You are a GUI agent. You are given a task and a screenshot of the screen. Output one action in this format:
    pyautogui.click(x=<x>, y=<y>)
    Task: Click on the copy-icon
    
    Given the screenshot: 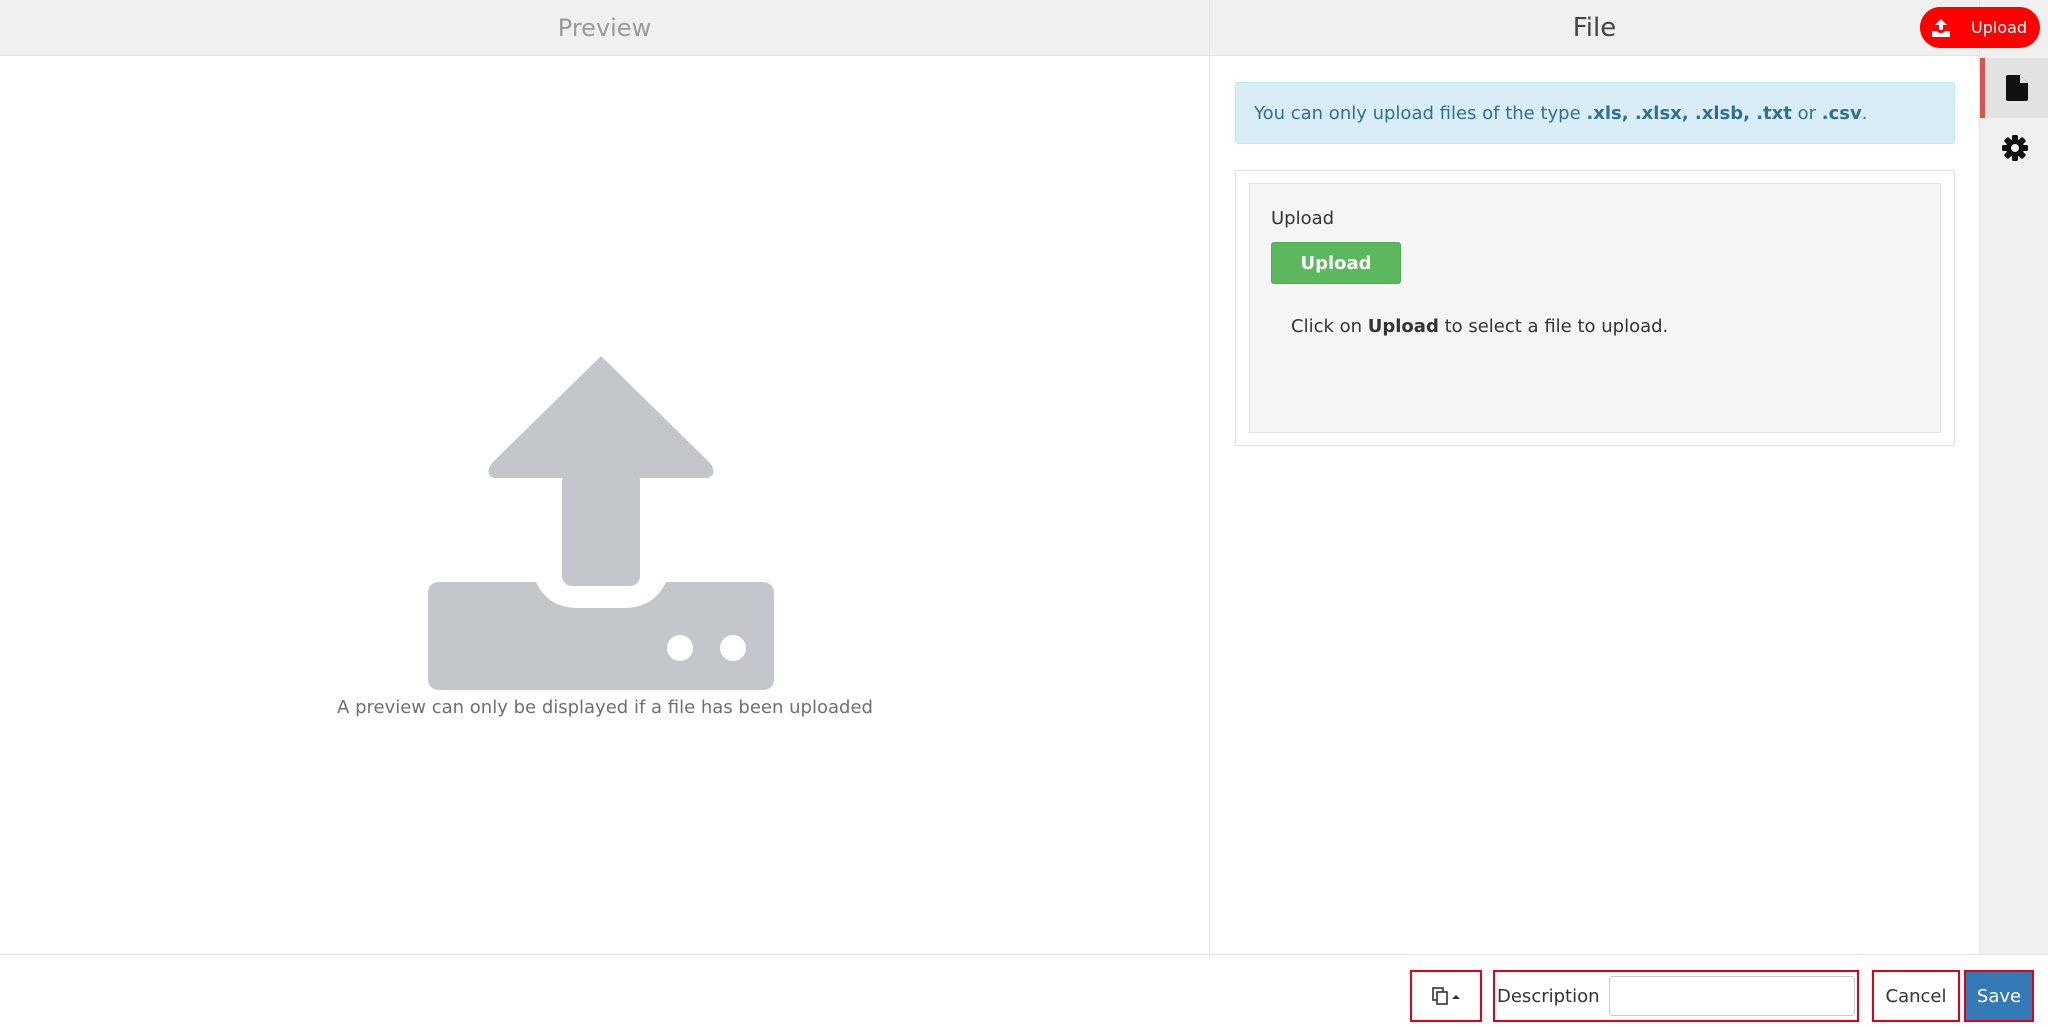 What is the action you would take?
    pyautogui.click(x=1446, y=996)
    